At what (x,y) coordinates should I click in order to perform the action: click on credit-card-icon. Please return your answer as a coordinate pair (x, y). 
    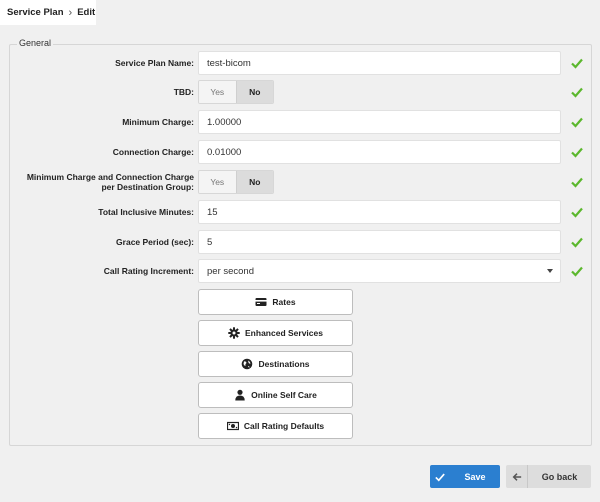
    Looking at the image, I should click on (261, 302).